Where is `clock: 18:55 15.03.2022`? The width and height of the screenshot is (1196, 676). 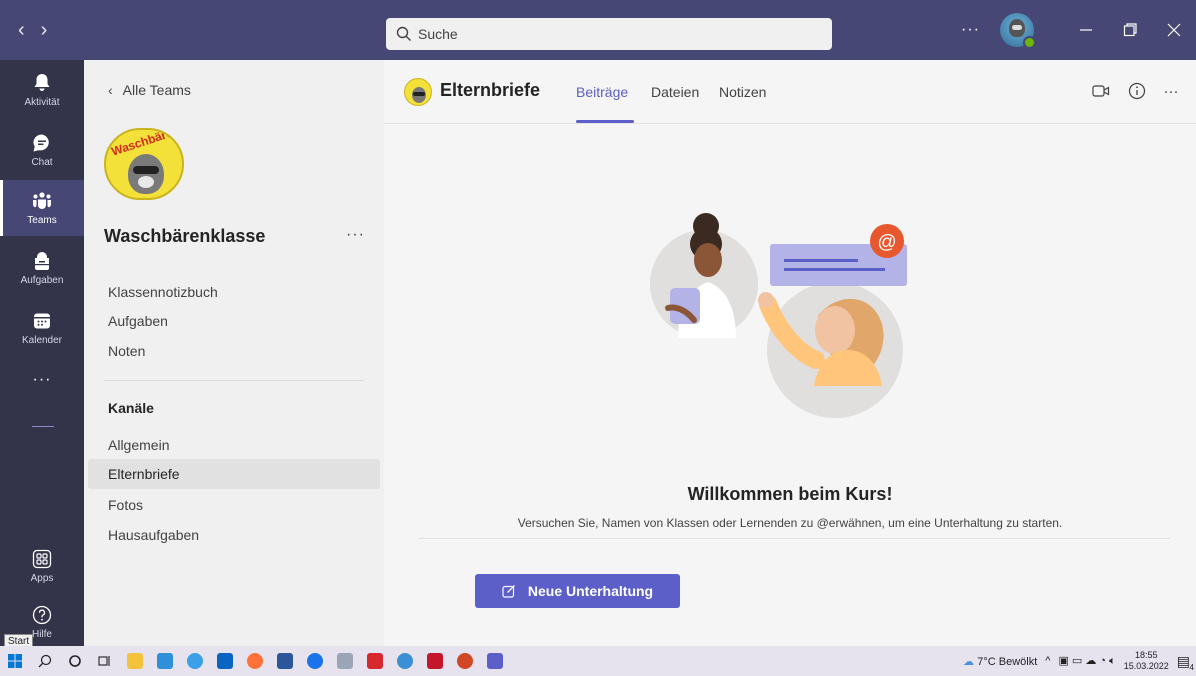 clock: 18:55 15.03.2022 is located at coordinates (1146, 661).